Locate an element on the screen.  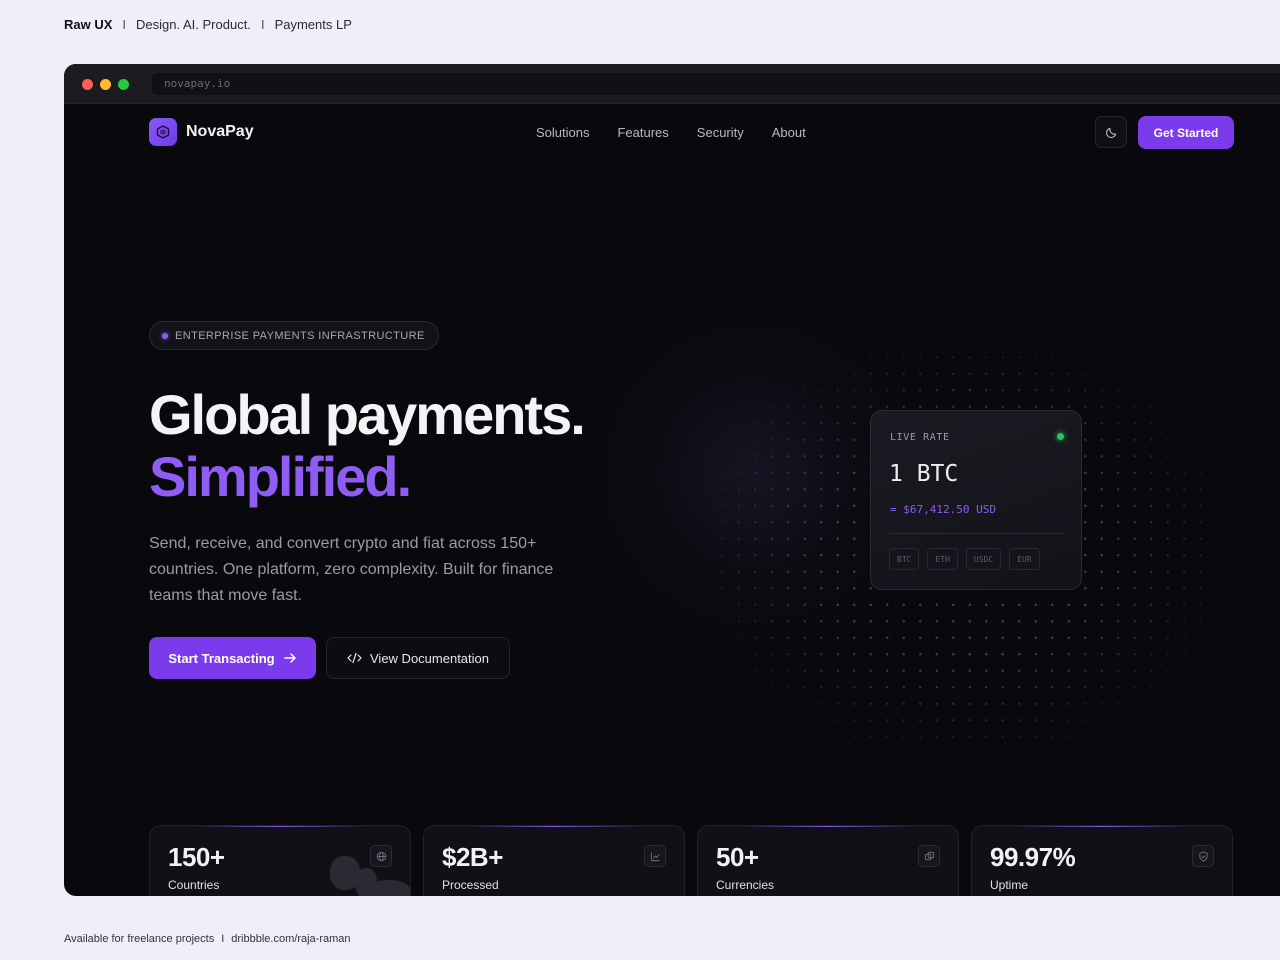
currency-chip-eth: ETH is located at coordinates (942, 559).